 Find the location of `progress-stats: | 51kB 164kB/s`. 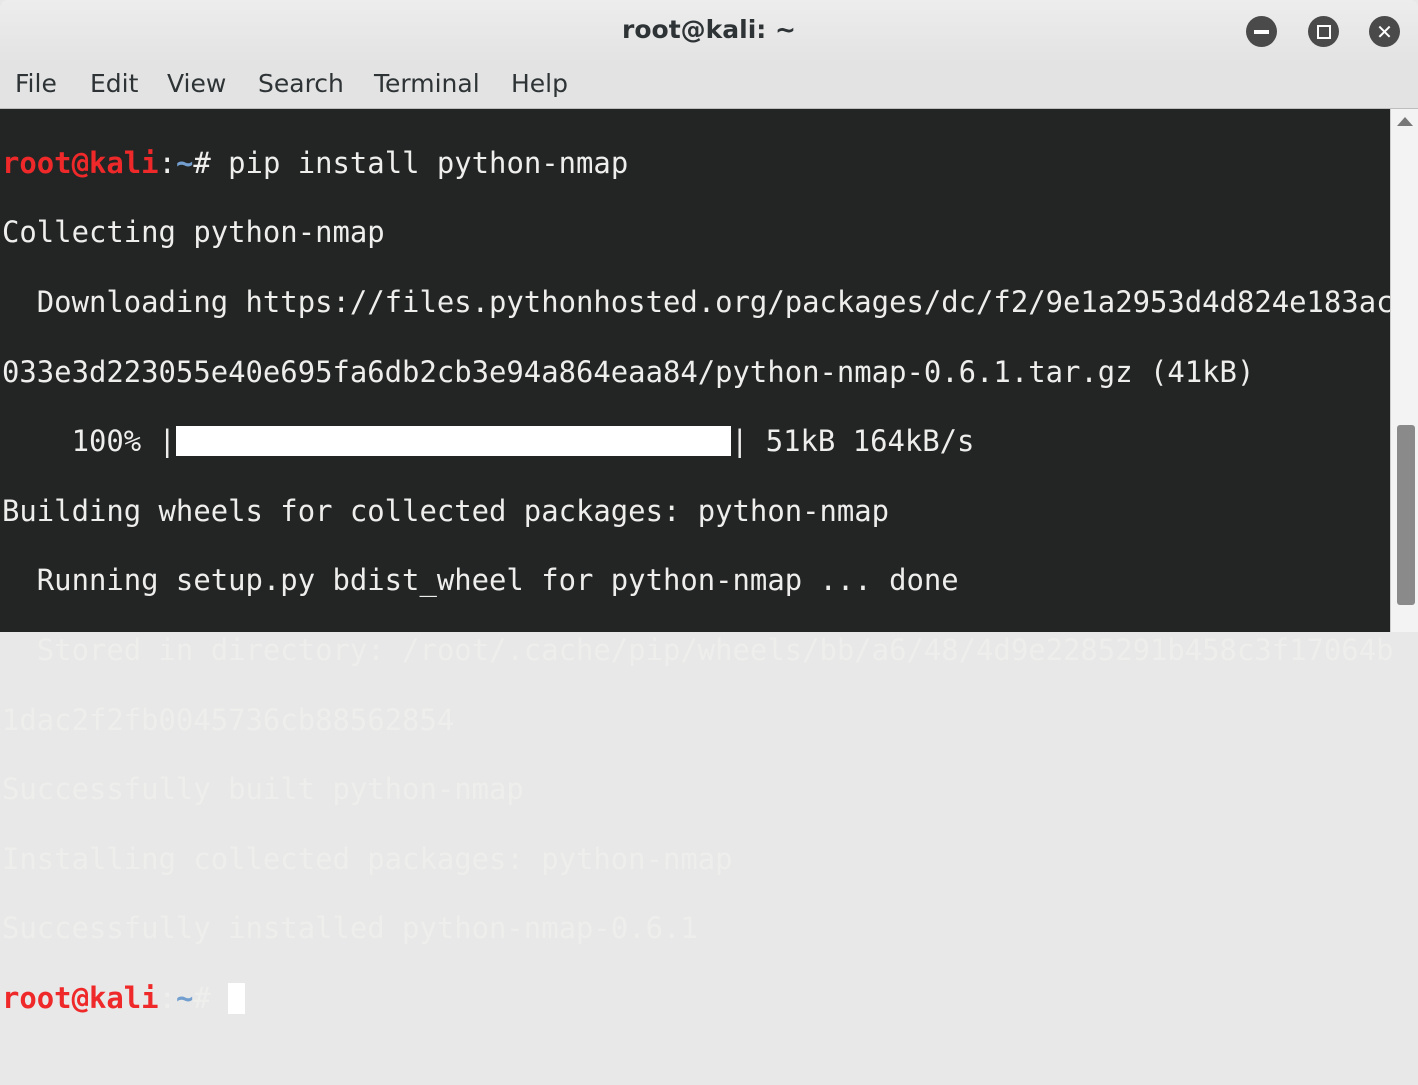

progress-stats: | 51kB 164kB/s is located at coordinates (852, 441).